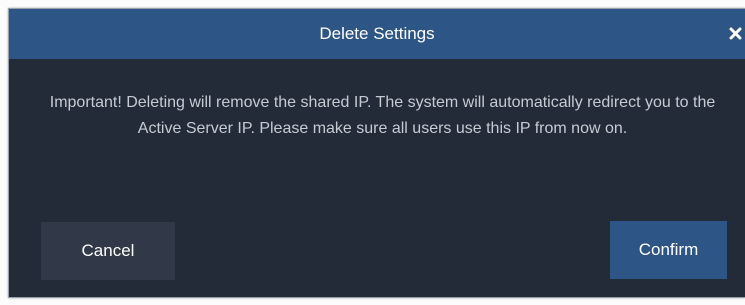 The width and height of the screenshot is (745, 305). What do you see at coordinates (108, 251) in the screenshot?
I see `cancel-button: Cancel` at bounding box center [108, 251].